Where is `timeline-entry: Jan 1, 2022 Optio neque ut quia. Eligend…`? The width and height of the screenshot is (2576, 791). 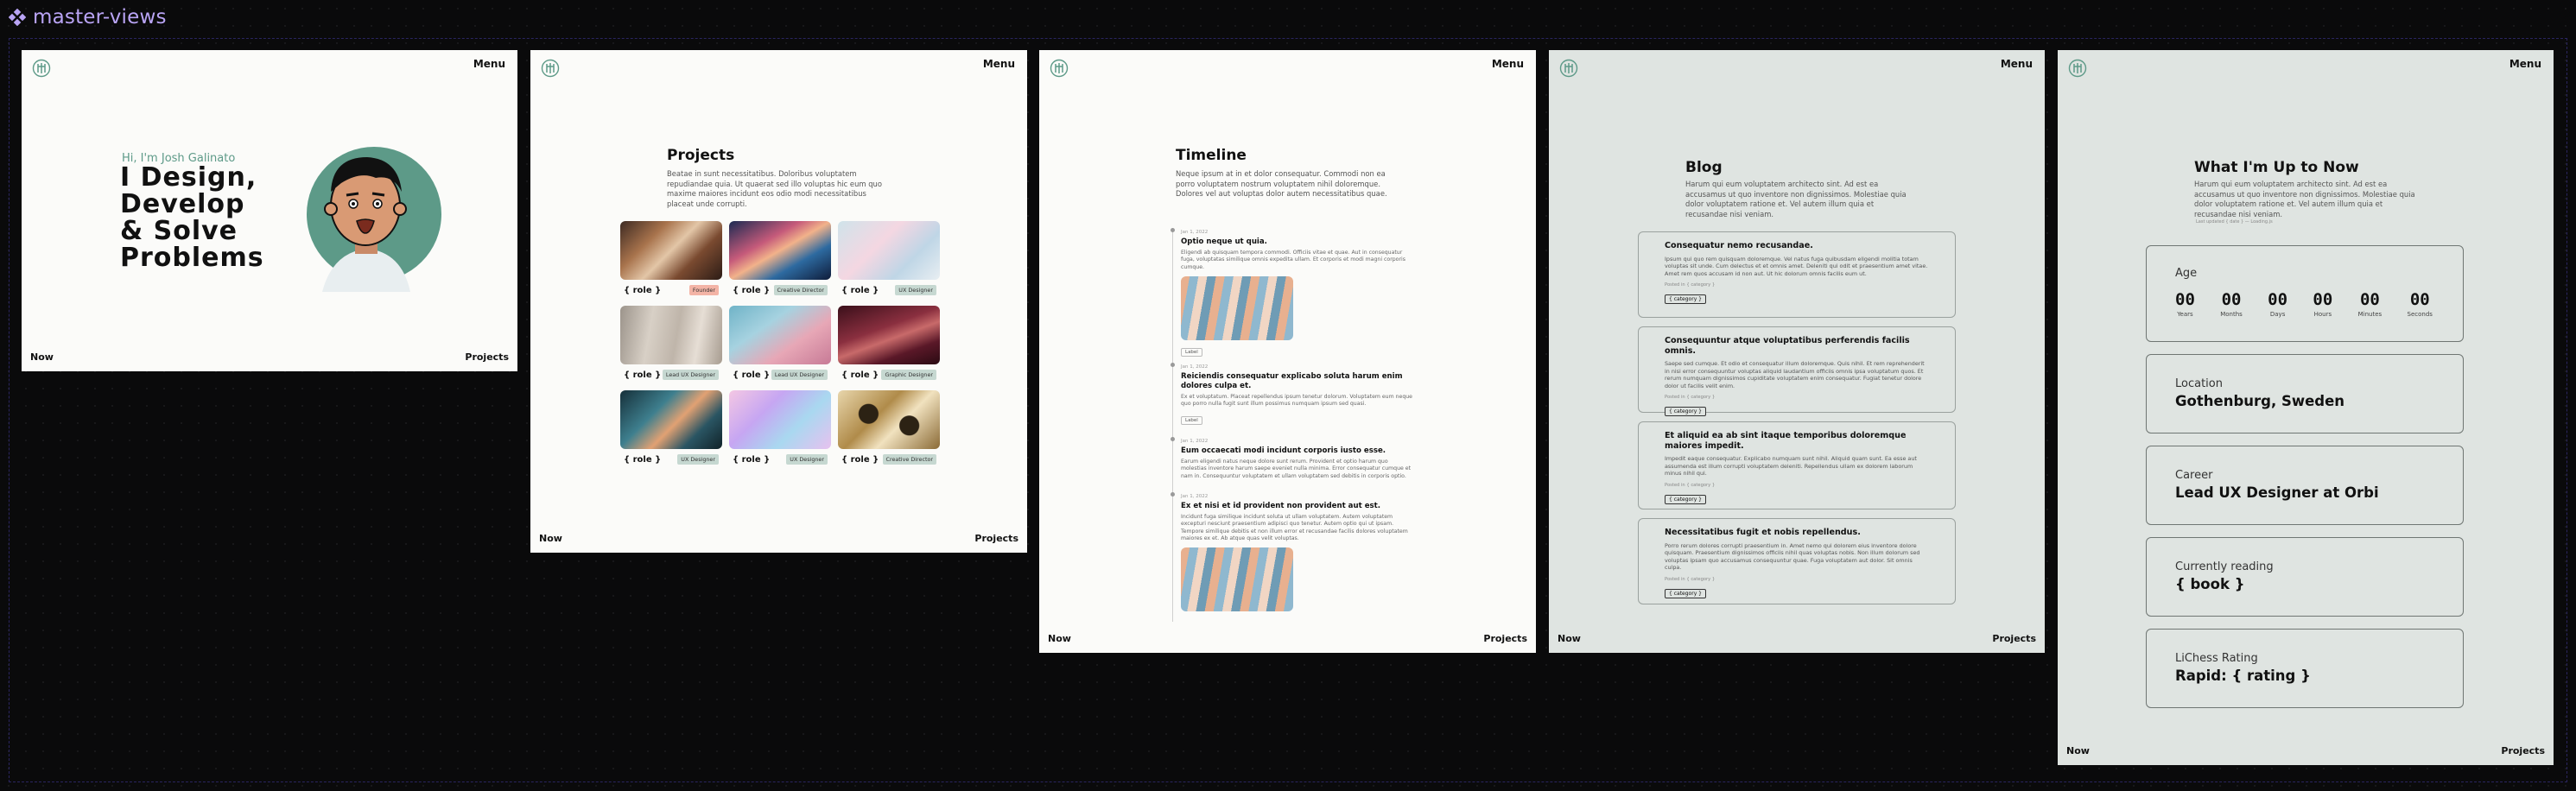
timeline-entry: Jan 1, 2022 Optio neque ut quia. Eligend… is located at coordinates (1292, 292).